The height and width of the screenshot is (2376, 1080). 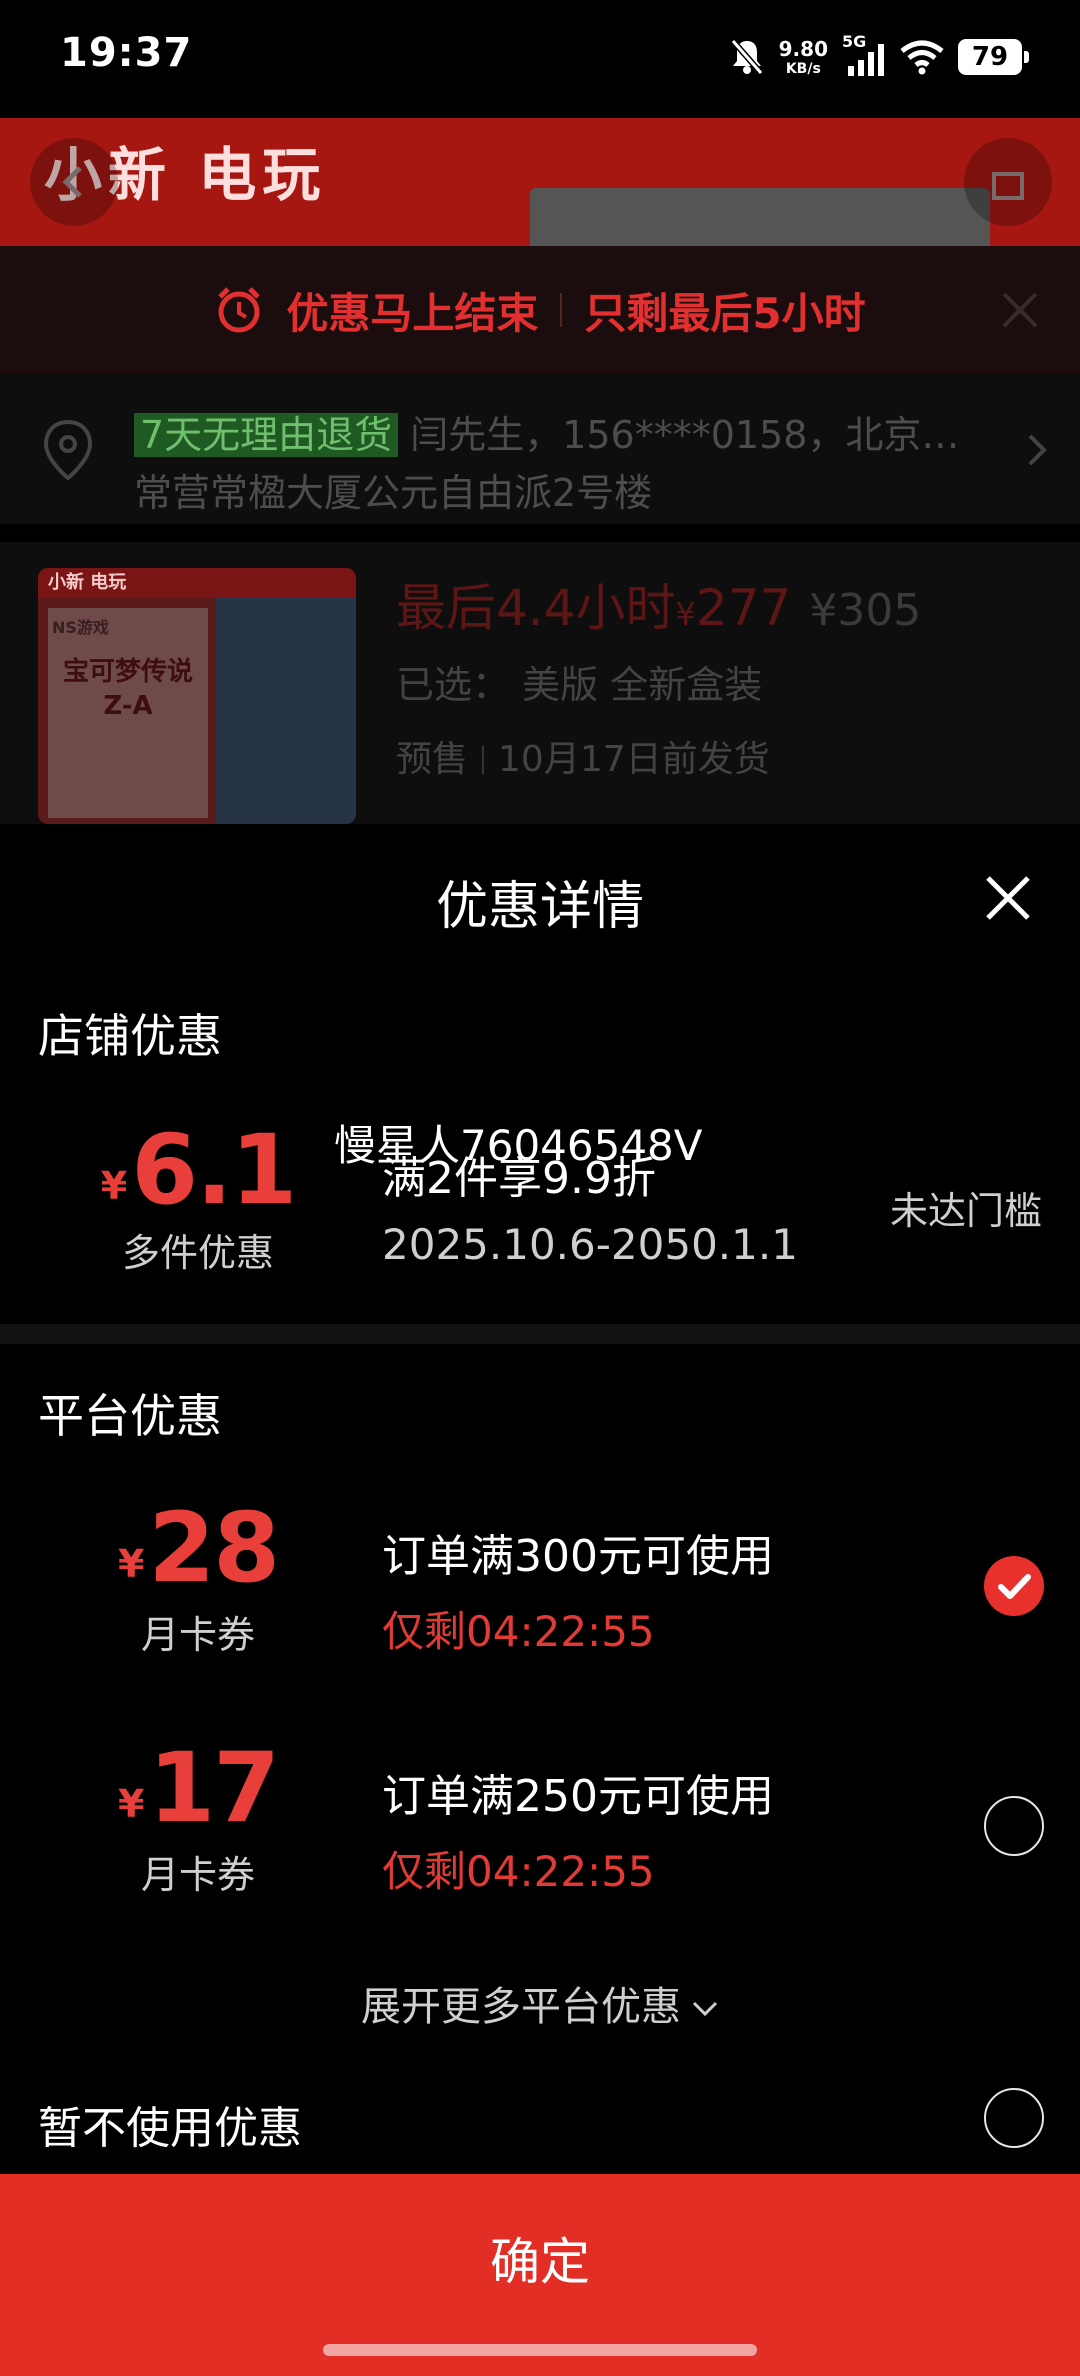 What do you see at coordinates (965, 1211) in the screenshot?
I see `threshold-status: 未达门槛` at bounding box center [965, 1211].